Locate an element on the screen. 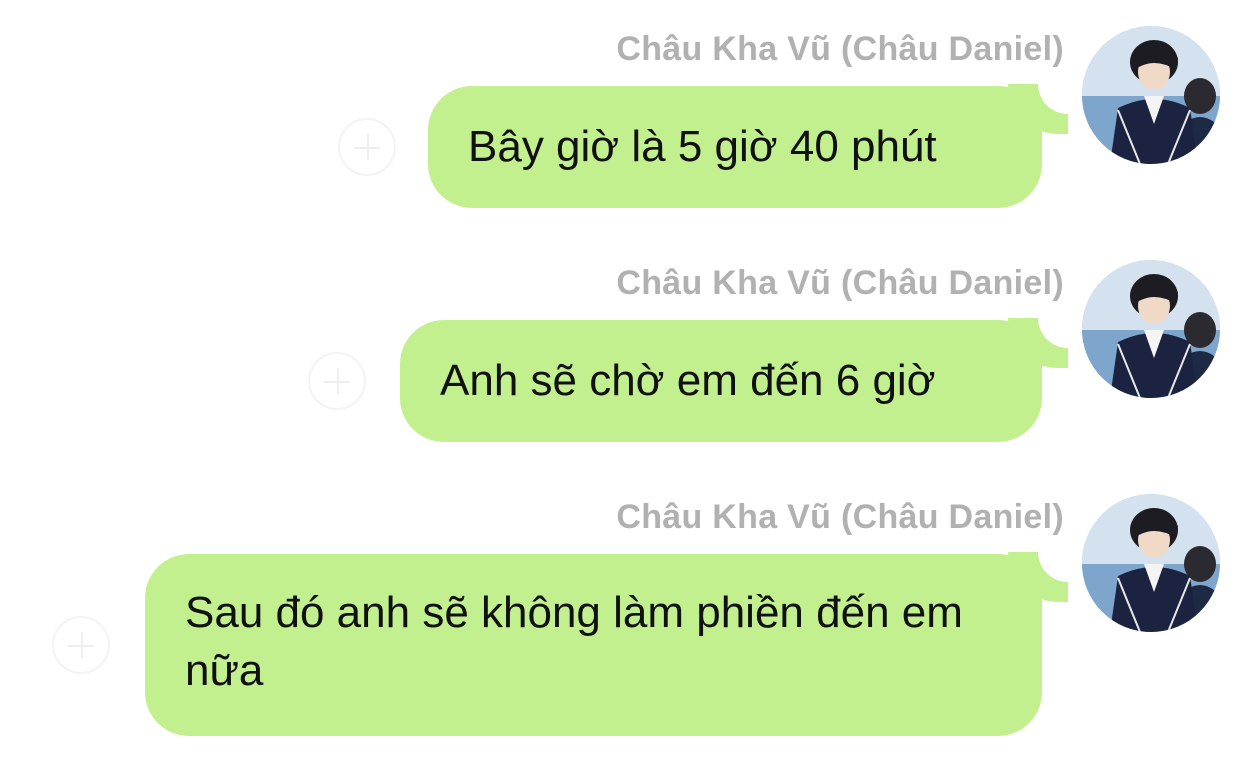 The image size is (1242, 762). message-bubble: Anh sẽ chờ em đến 6 giờ is located at coordinates (734, 380).